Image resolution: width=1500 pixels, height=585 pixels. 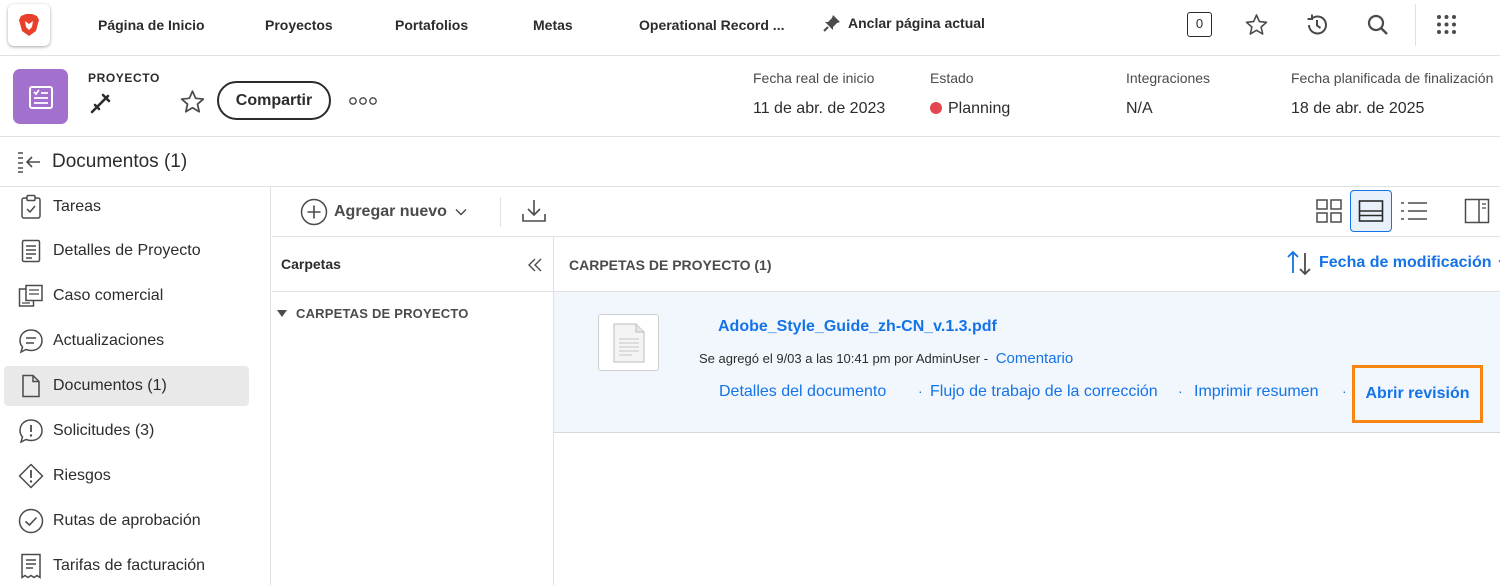 What do you see at coordinates (534, 211) in the screenshot?
I see `download-icon` at bounding box center [534, 211].